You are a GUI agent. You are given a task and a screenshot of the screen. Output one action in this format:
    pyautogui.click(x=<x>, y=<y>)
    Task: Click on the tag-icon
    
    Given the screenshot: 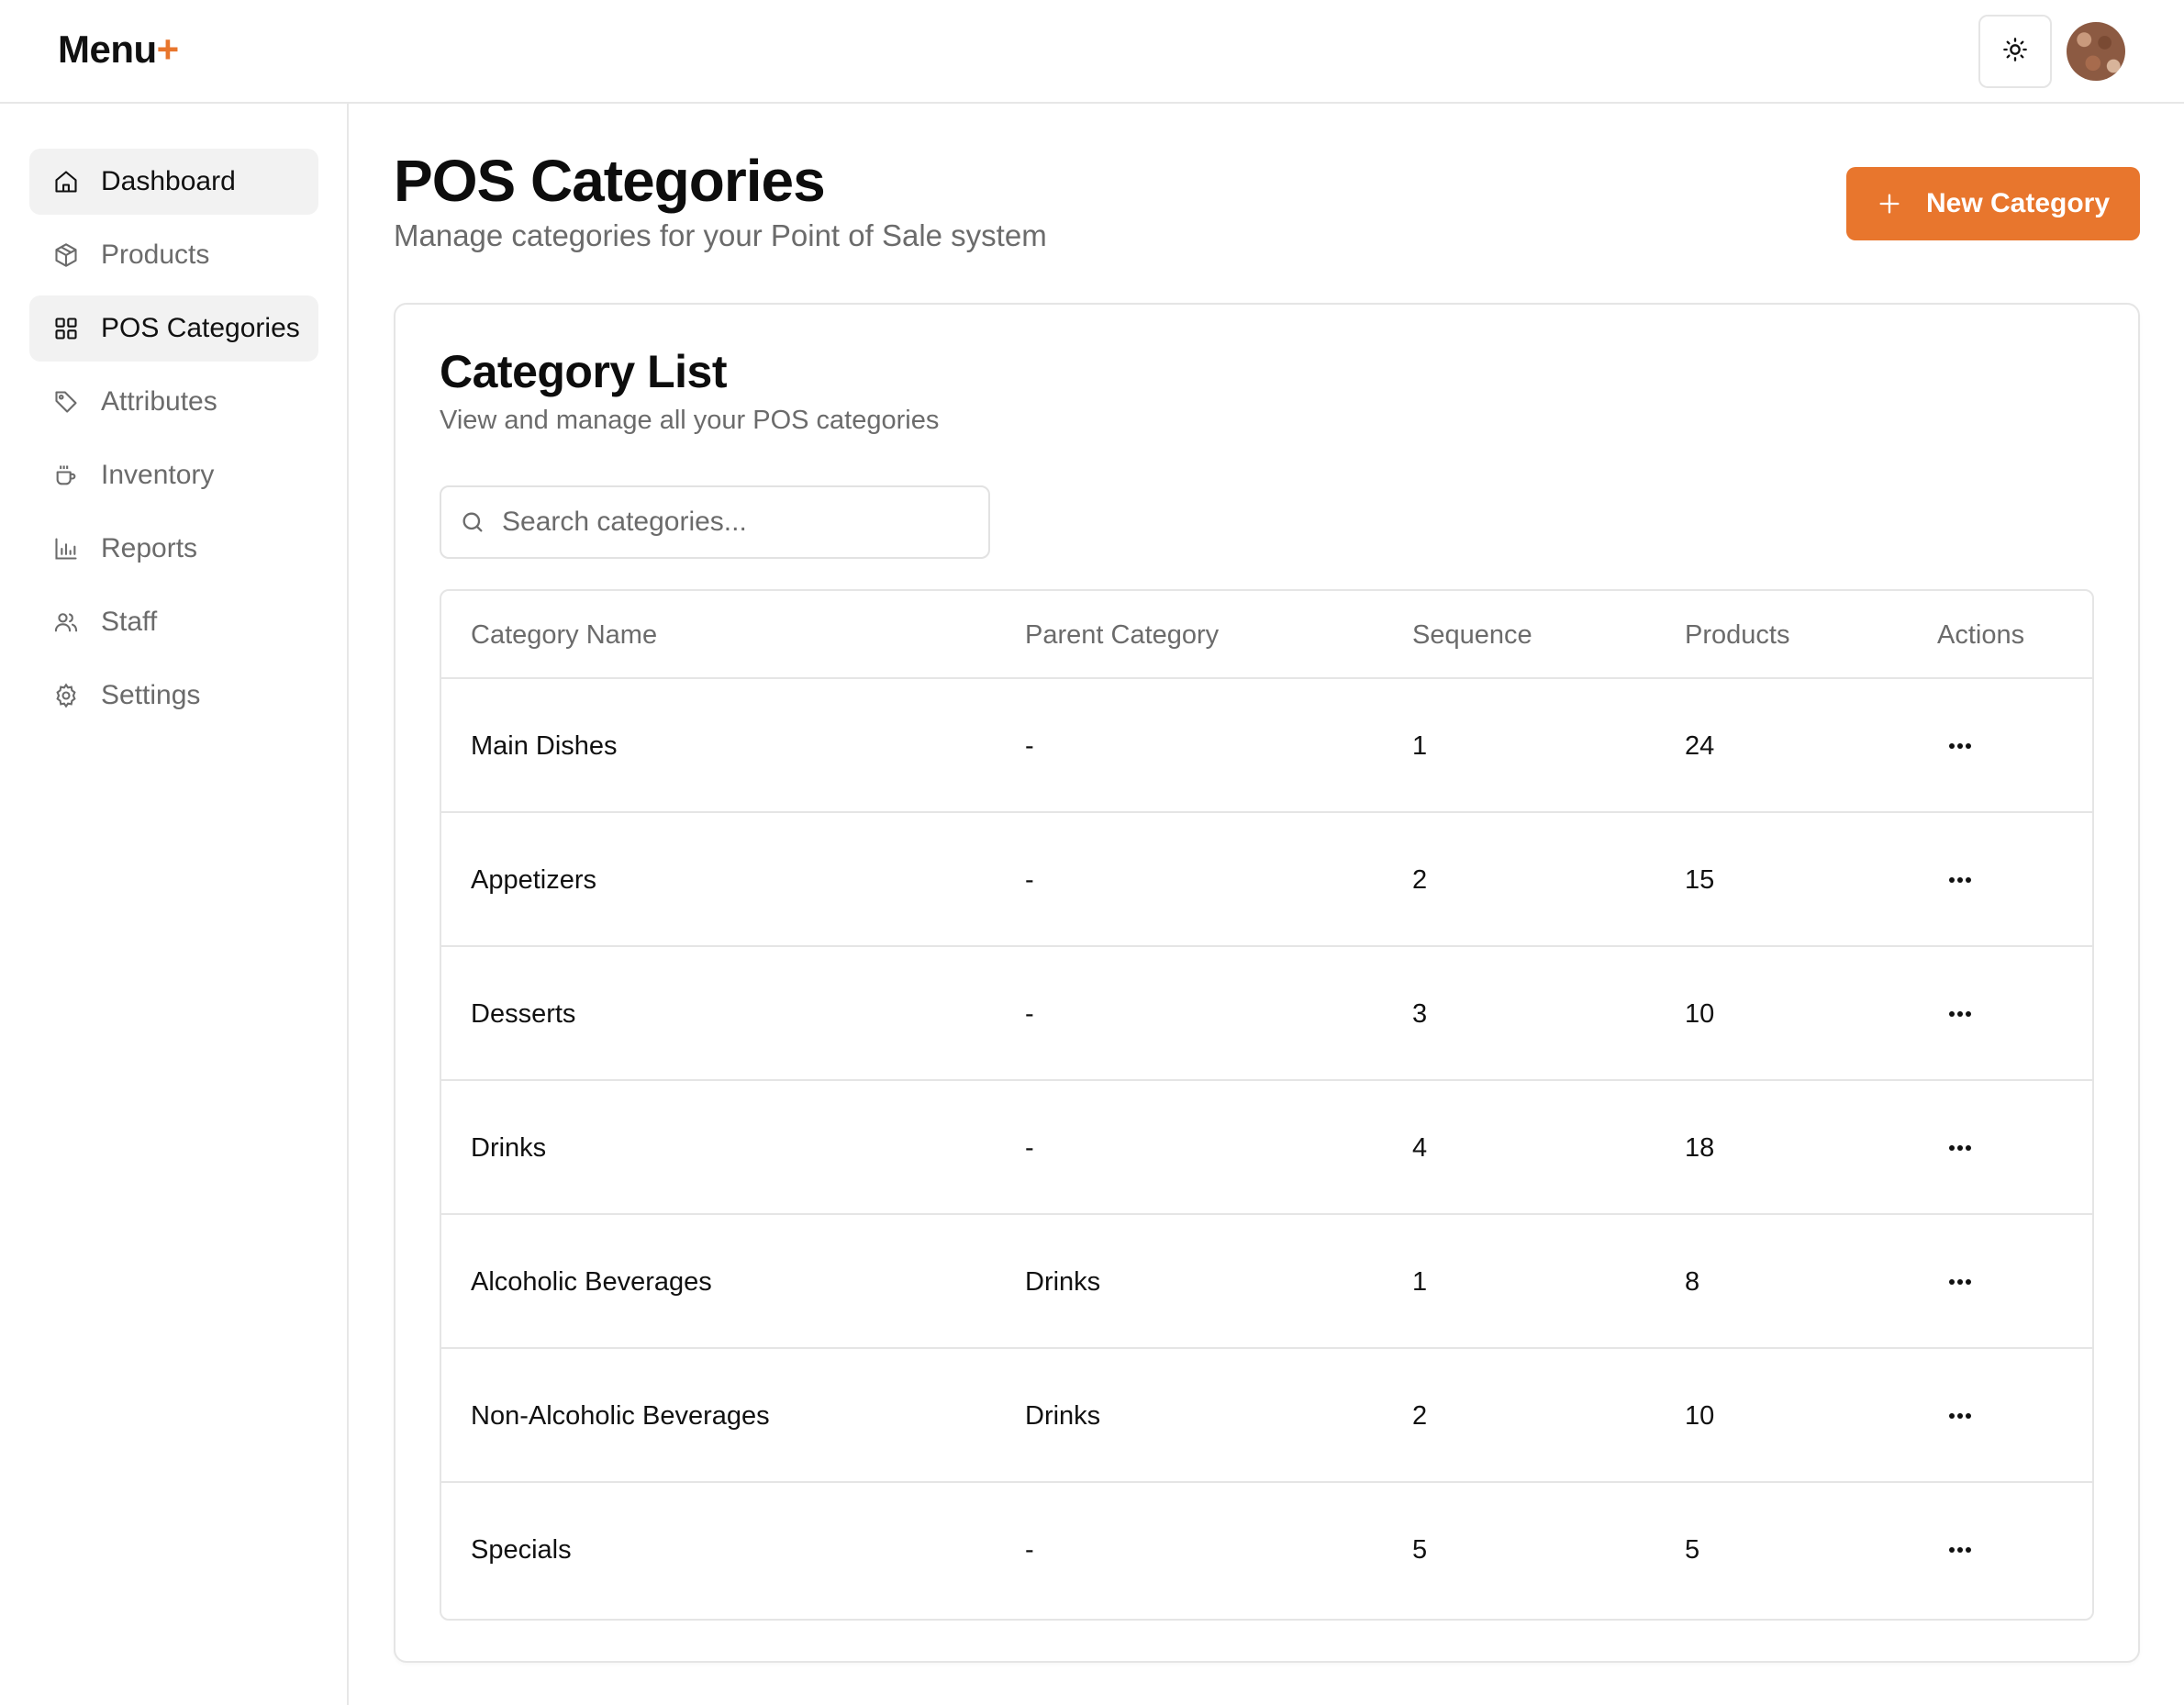 What is the action you would take?
    pyautogui.click(x=66, y=402)
    